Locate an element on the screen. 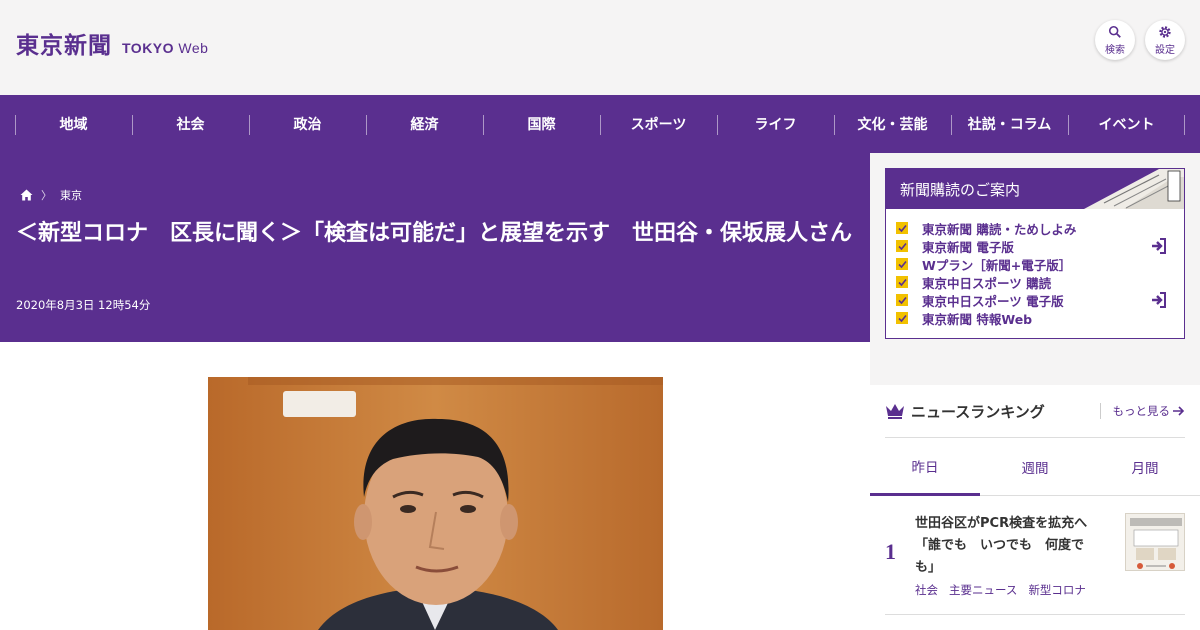  settings-label: 設定 is located at coordinates (1165, 50).